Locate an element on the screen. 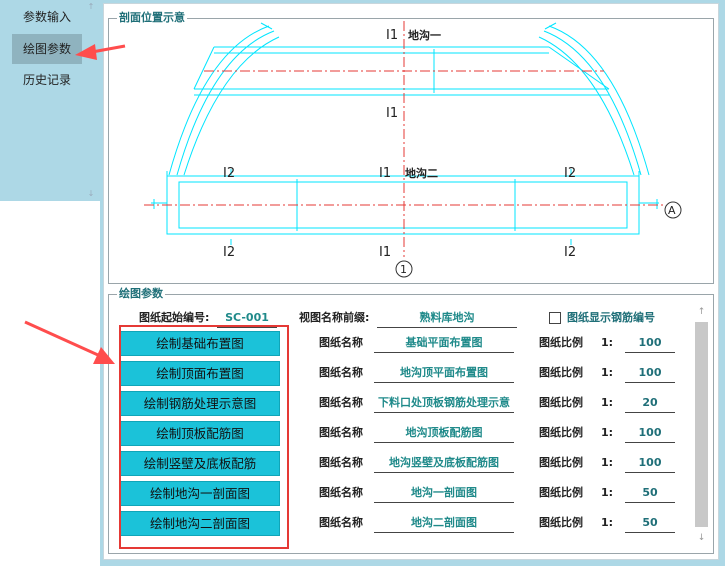 The width and height of the screenshot is (725, 566). sidebar-item-label: 历史记录 is located at coordinates (46, 80).